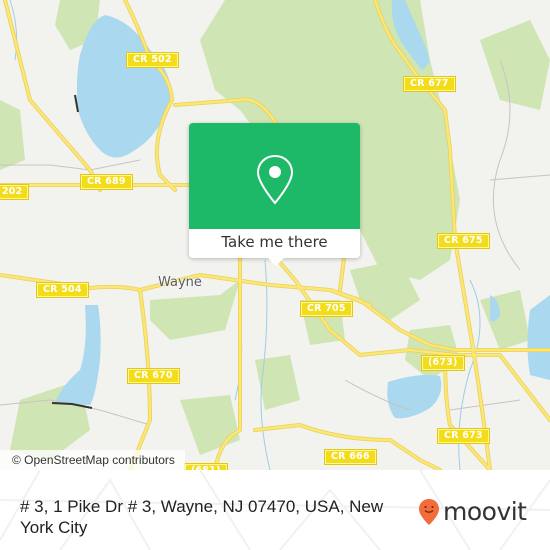 The width and height of the screenshot is (550, 550). What do you see at coordinates (62, 290) in the screenshot?
I see `road-shield-cr504: CR 504` at bounding box center [62, 290].